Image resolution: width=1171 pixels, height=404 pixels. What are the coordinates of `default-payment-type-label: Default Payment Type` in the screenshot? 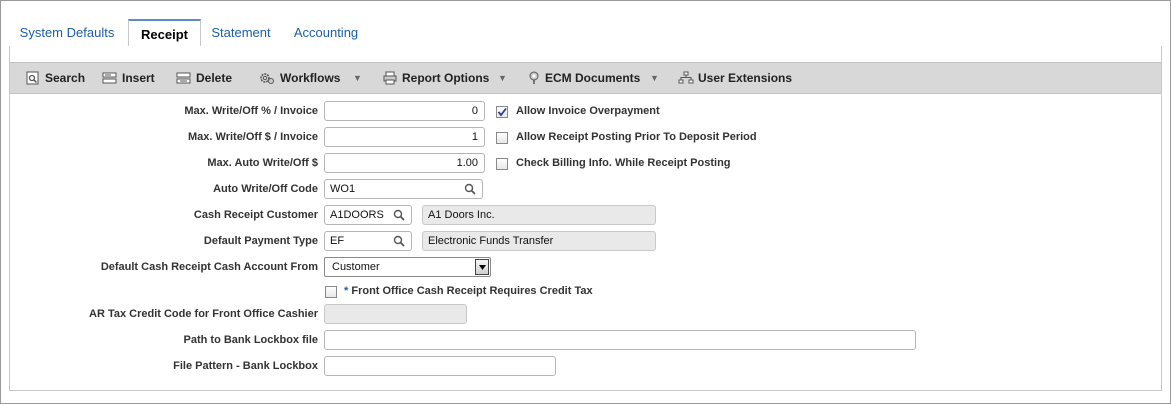 It's located at (260, 241).